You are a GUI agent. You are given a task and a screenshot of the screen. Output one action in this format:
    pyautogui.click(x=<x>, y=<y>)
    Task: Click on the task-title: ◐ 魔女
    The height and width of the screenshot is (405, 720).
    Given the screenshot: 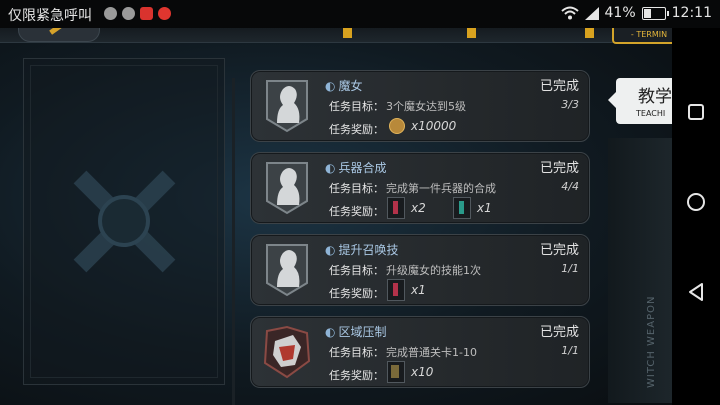 What is the action you would take?
    pyautogui.click(x=344, y=86)
    